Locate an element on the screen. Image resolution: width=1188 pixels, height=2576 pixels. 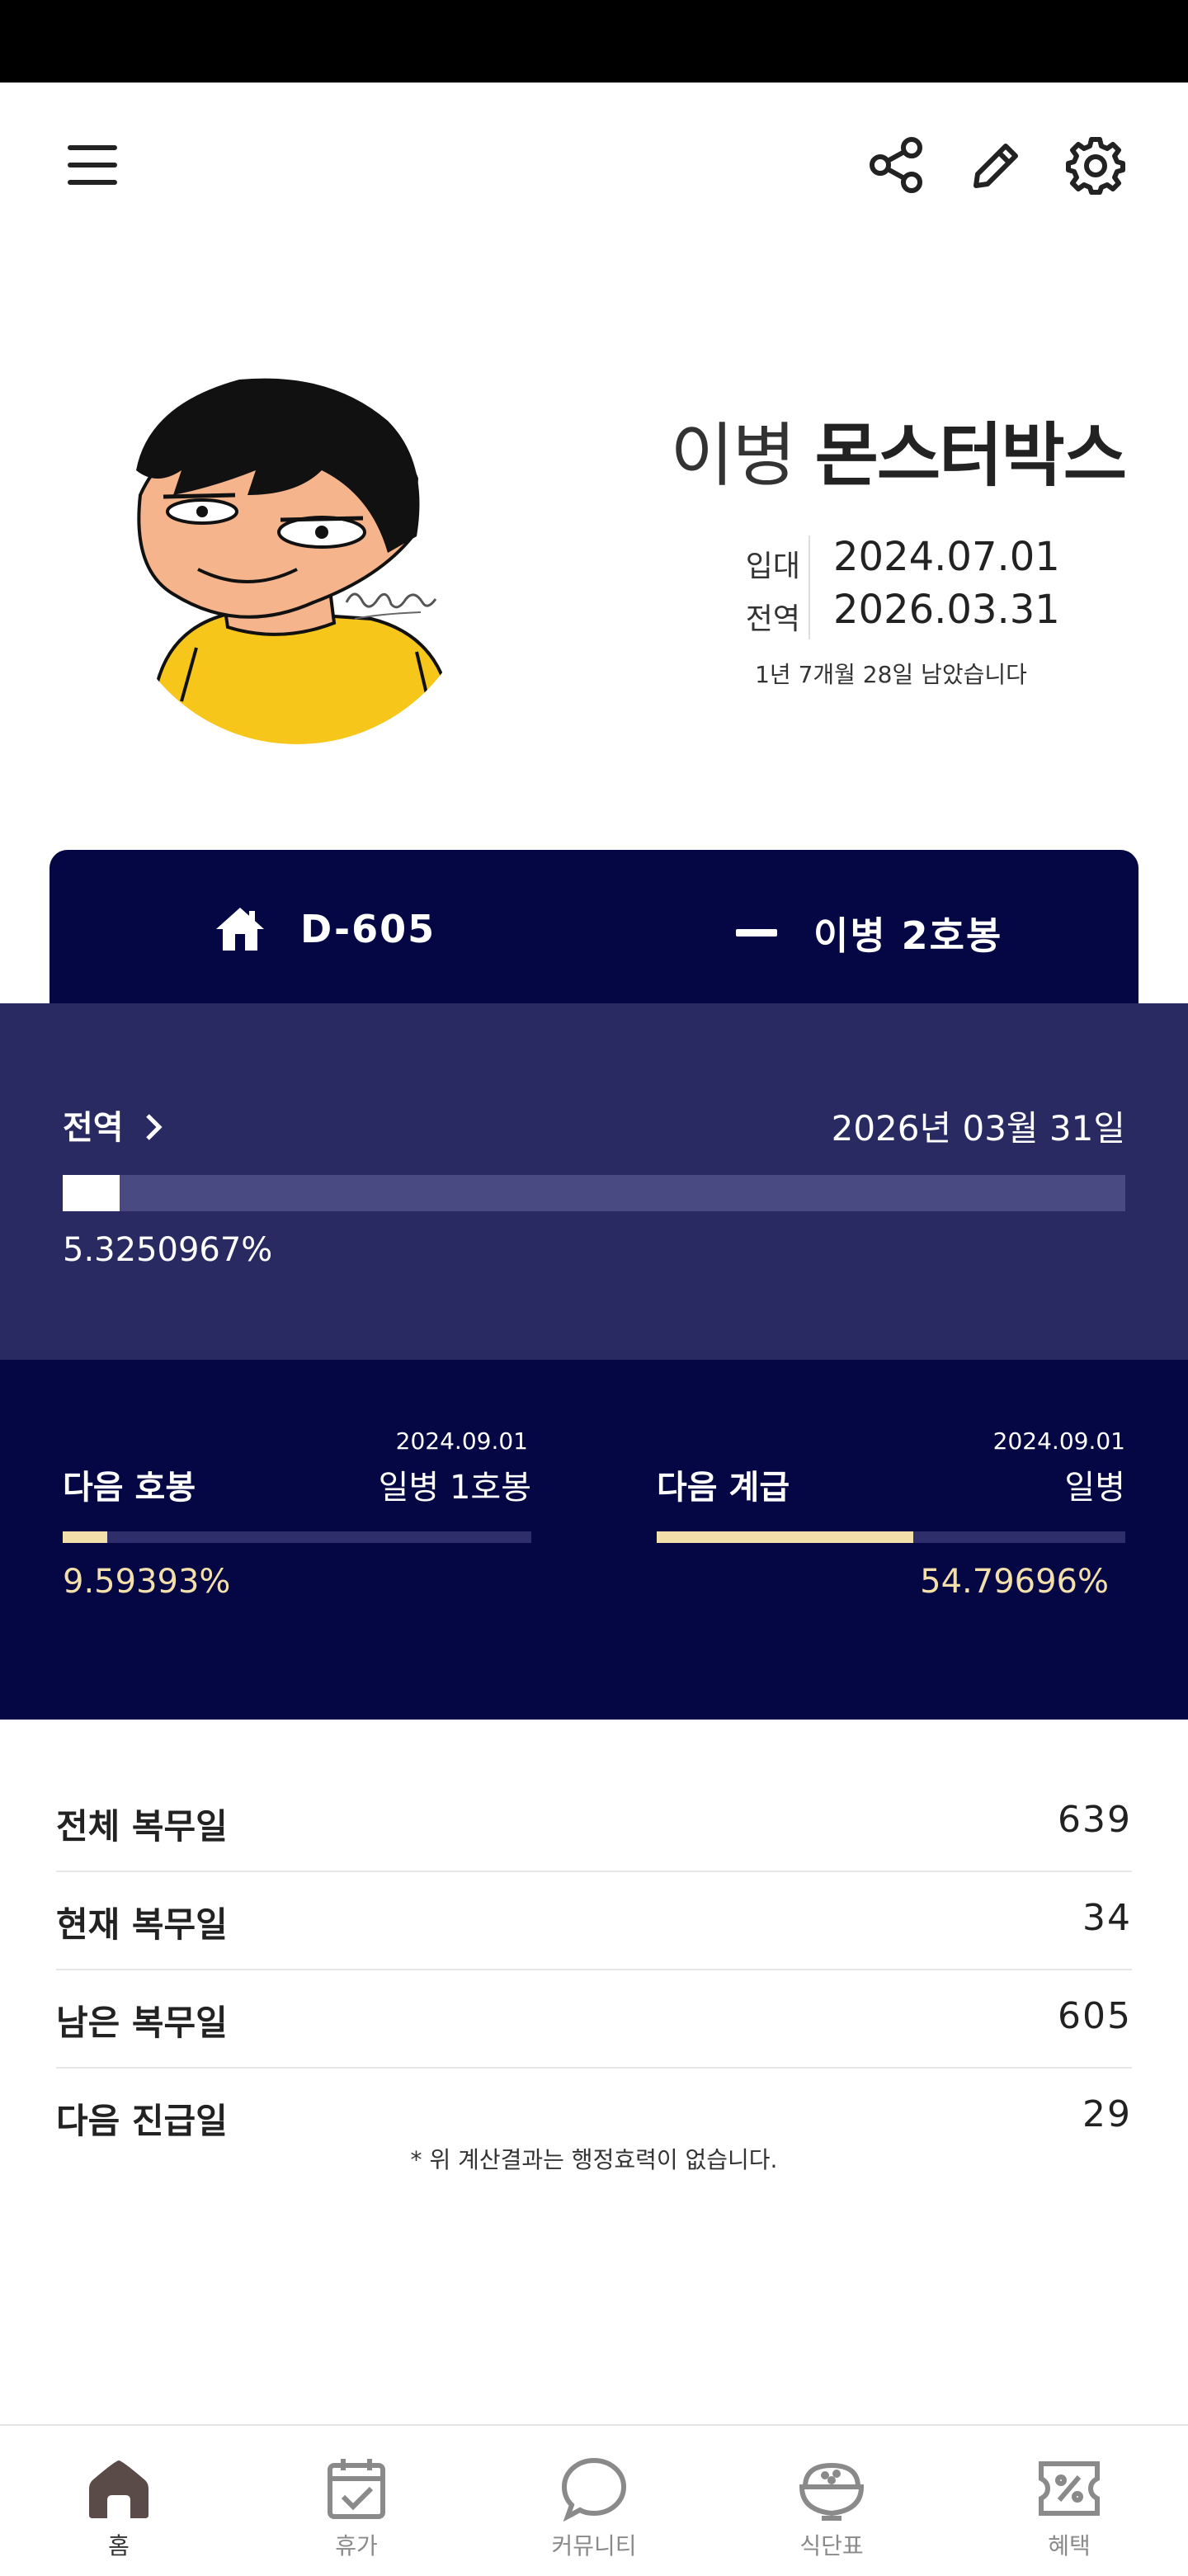
nav-leave: 휴가 is located at coordinates (356, 2501).